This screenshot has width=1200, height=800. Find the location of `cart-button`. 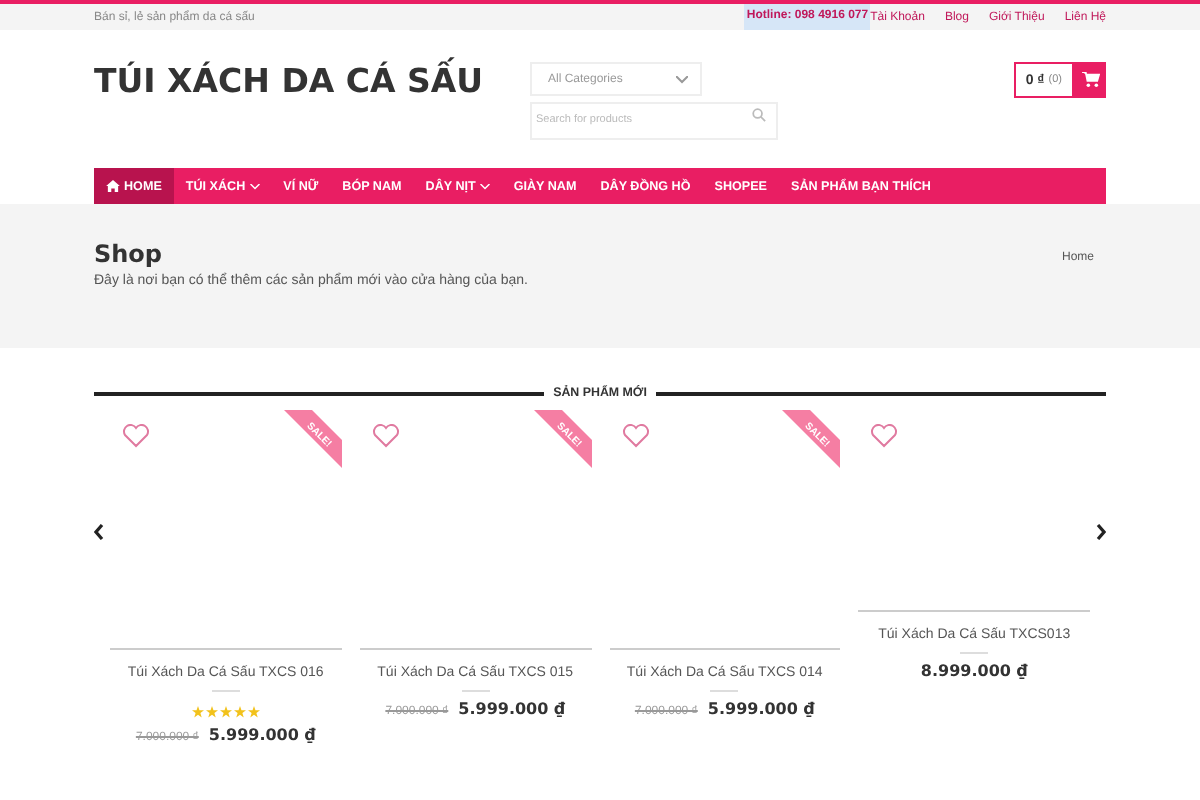

cart-button is located at coordinates (1090, 80).